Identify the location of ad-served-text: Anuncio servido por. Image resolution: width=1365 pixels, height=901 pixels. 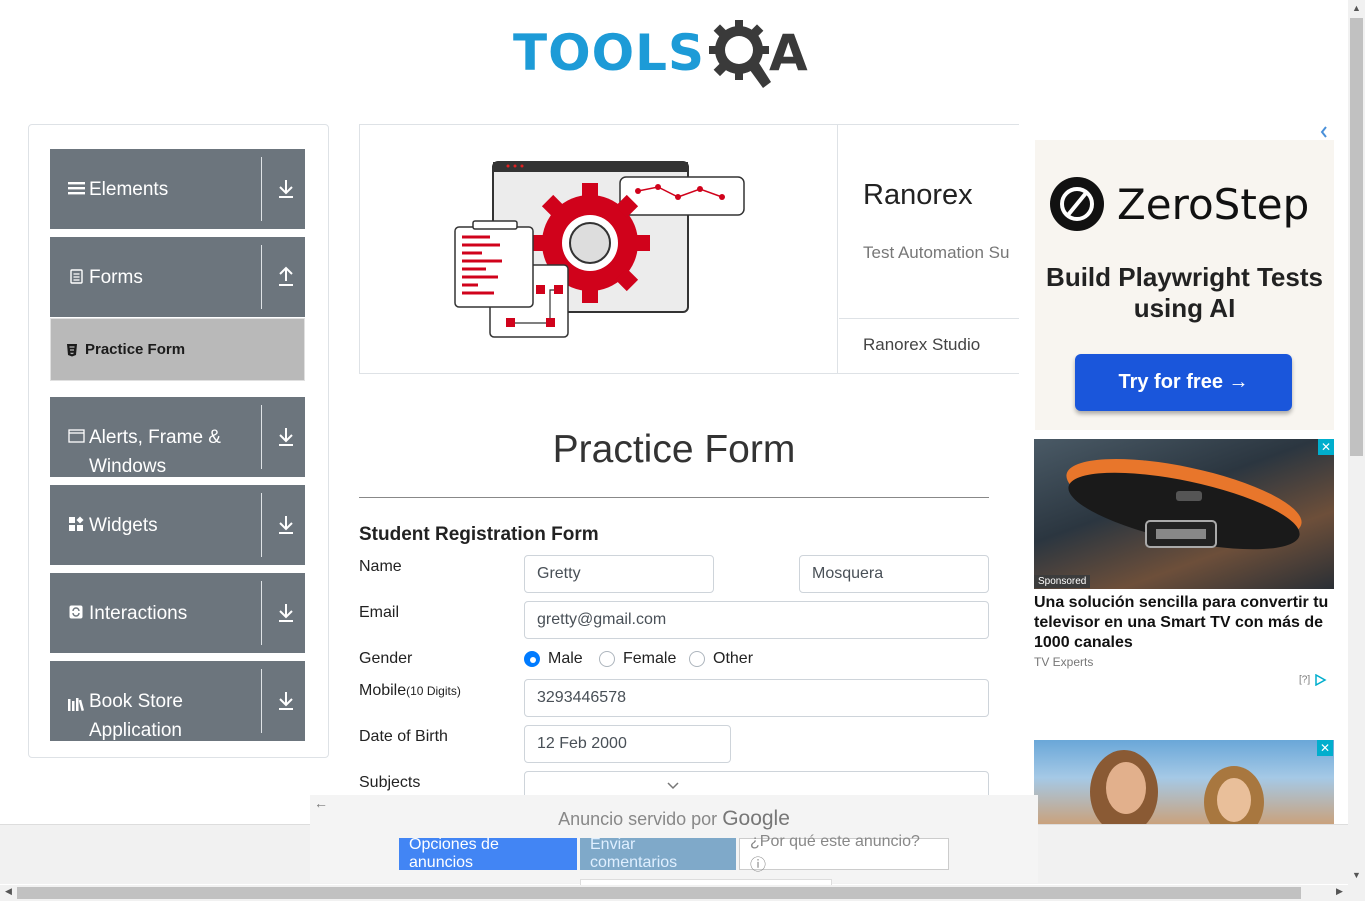
(638, 819).